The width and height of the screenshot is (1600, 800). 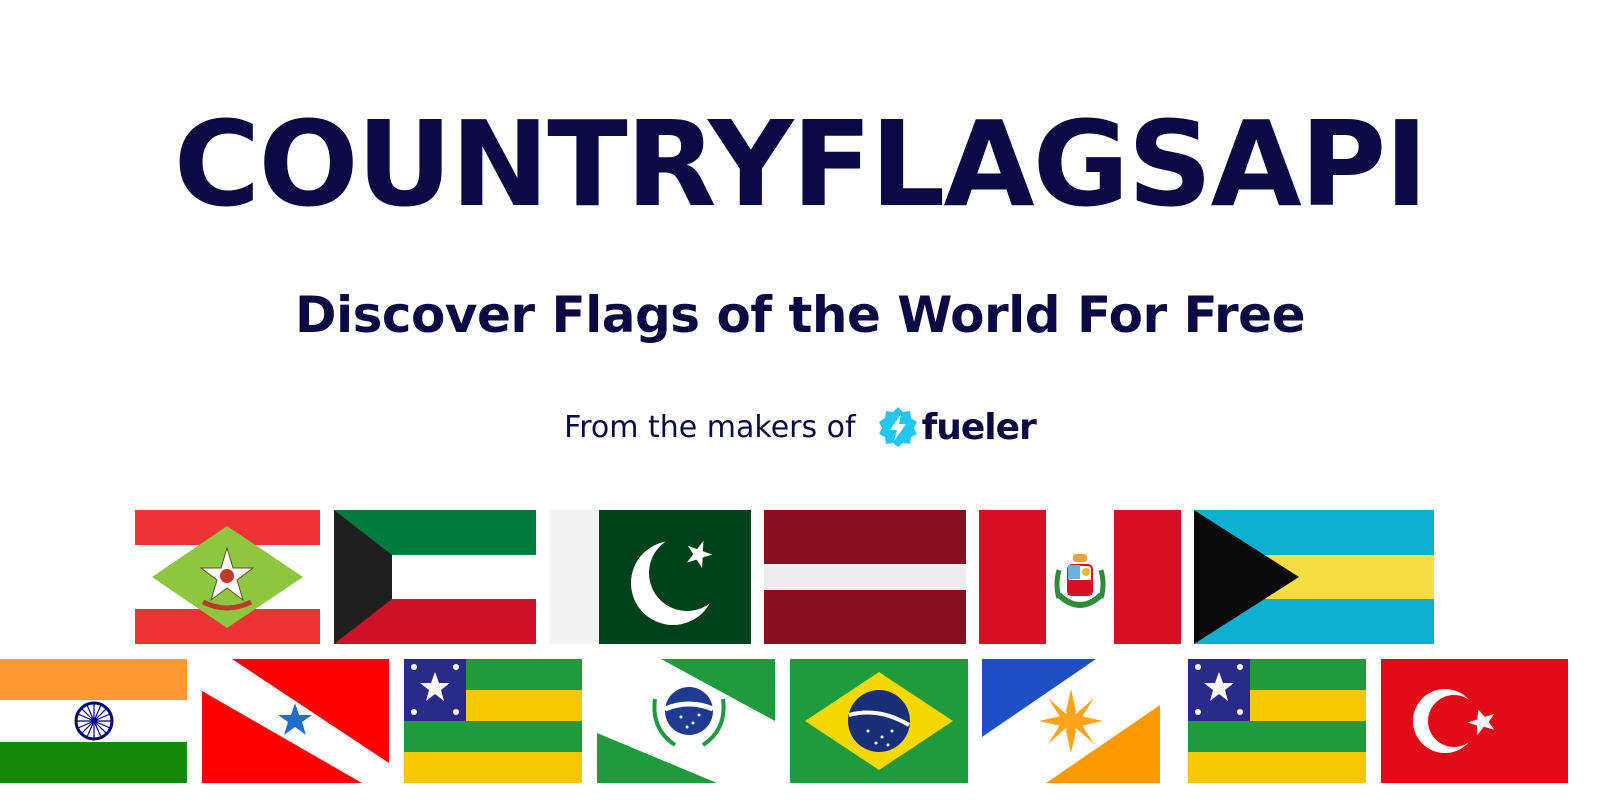 What do you see at coordinates (865, 577) in the screenshot?
I see `flag-latvia` at bounding box center [865, 577].